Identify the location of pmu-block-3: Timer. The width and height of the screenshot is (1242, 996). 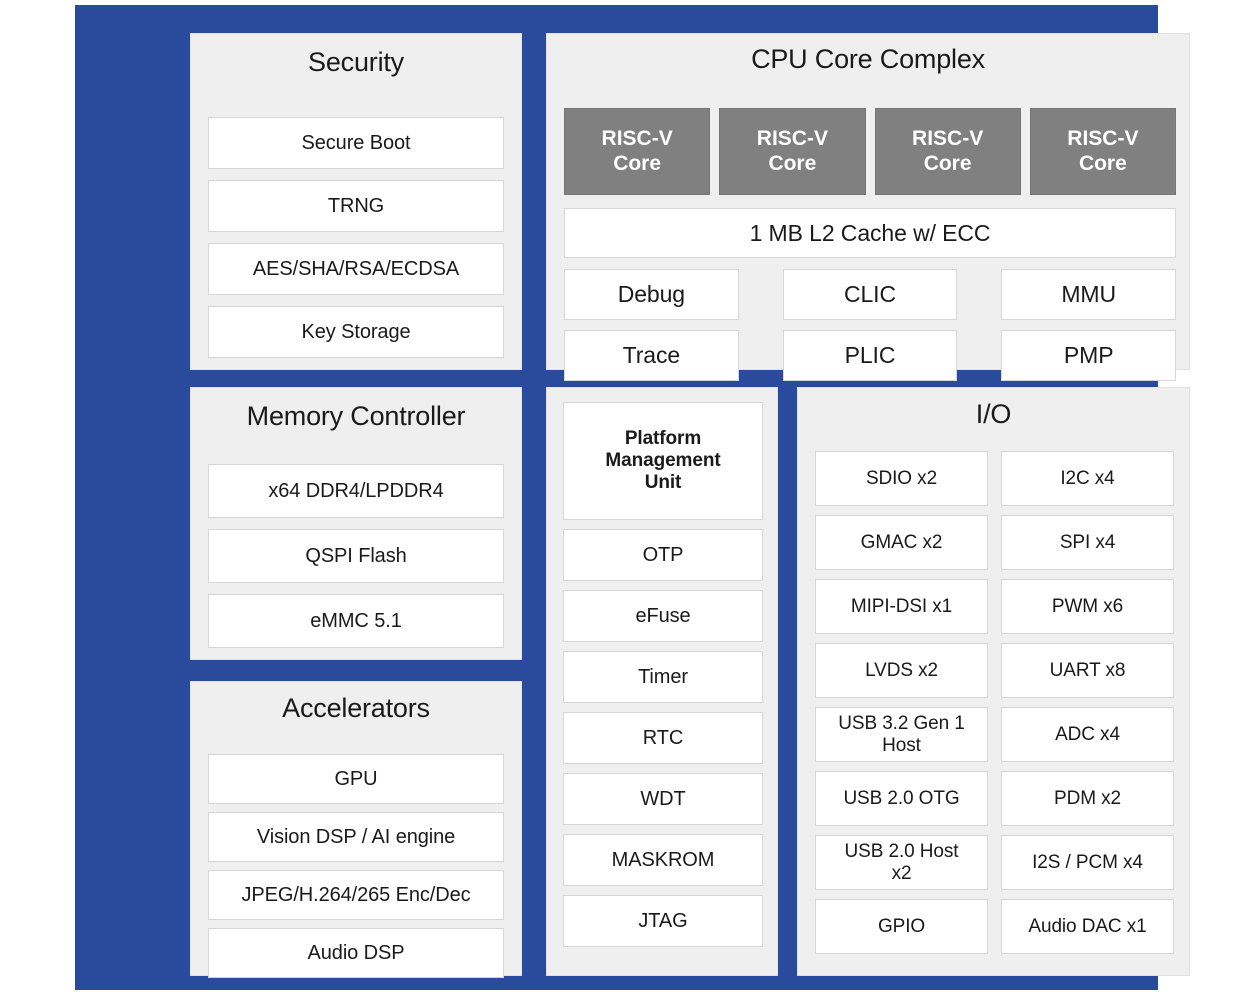
(663, 677).